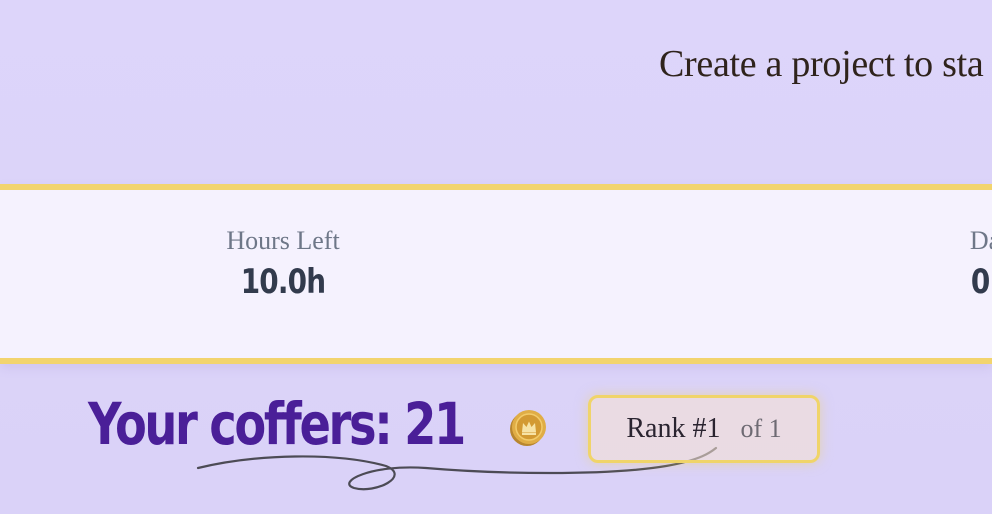 The width and height of the screenshot is (992, 514). Describe the element at coordinates (761, 428) in the screenshot. I see `rank-total: of 1` at that location.